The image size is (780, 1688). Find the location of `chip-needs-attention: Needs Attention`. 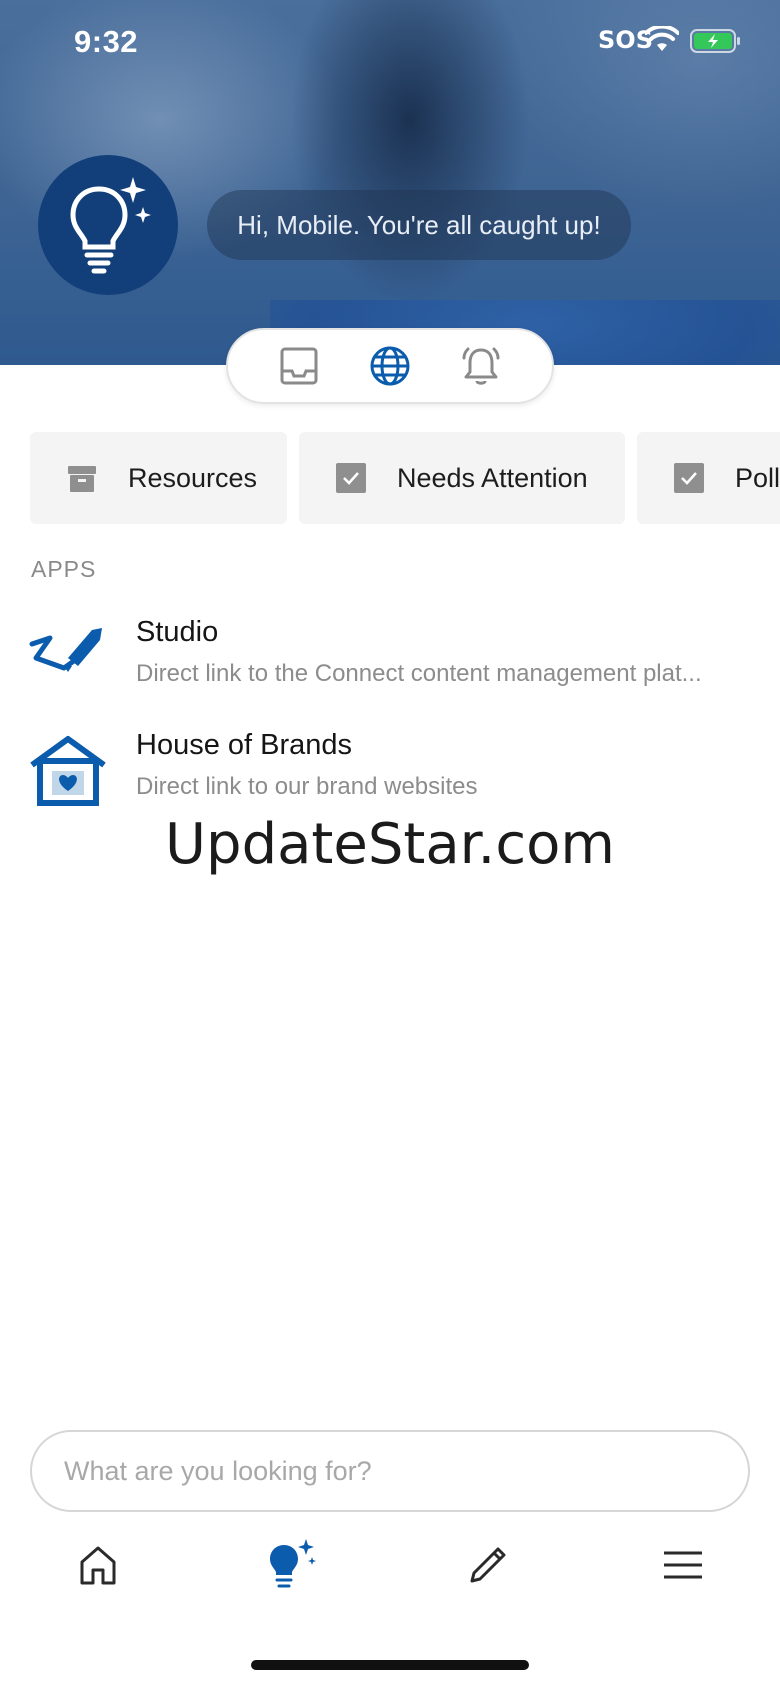

chip-needs-attention: Needs Attention is located at coordinates (462, 478).